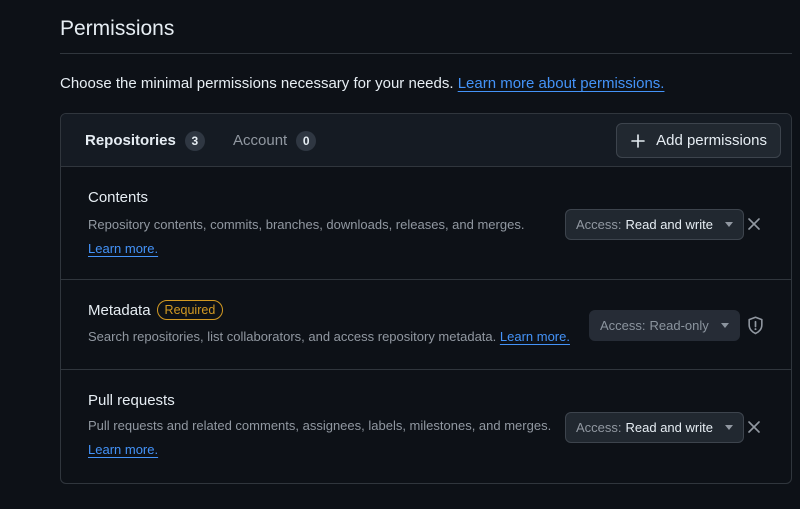  I want to click on permission-name-label: Pull requests, so click(131, 400).